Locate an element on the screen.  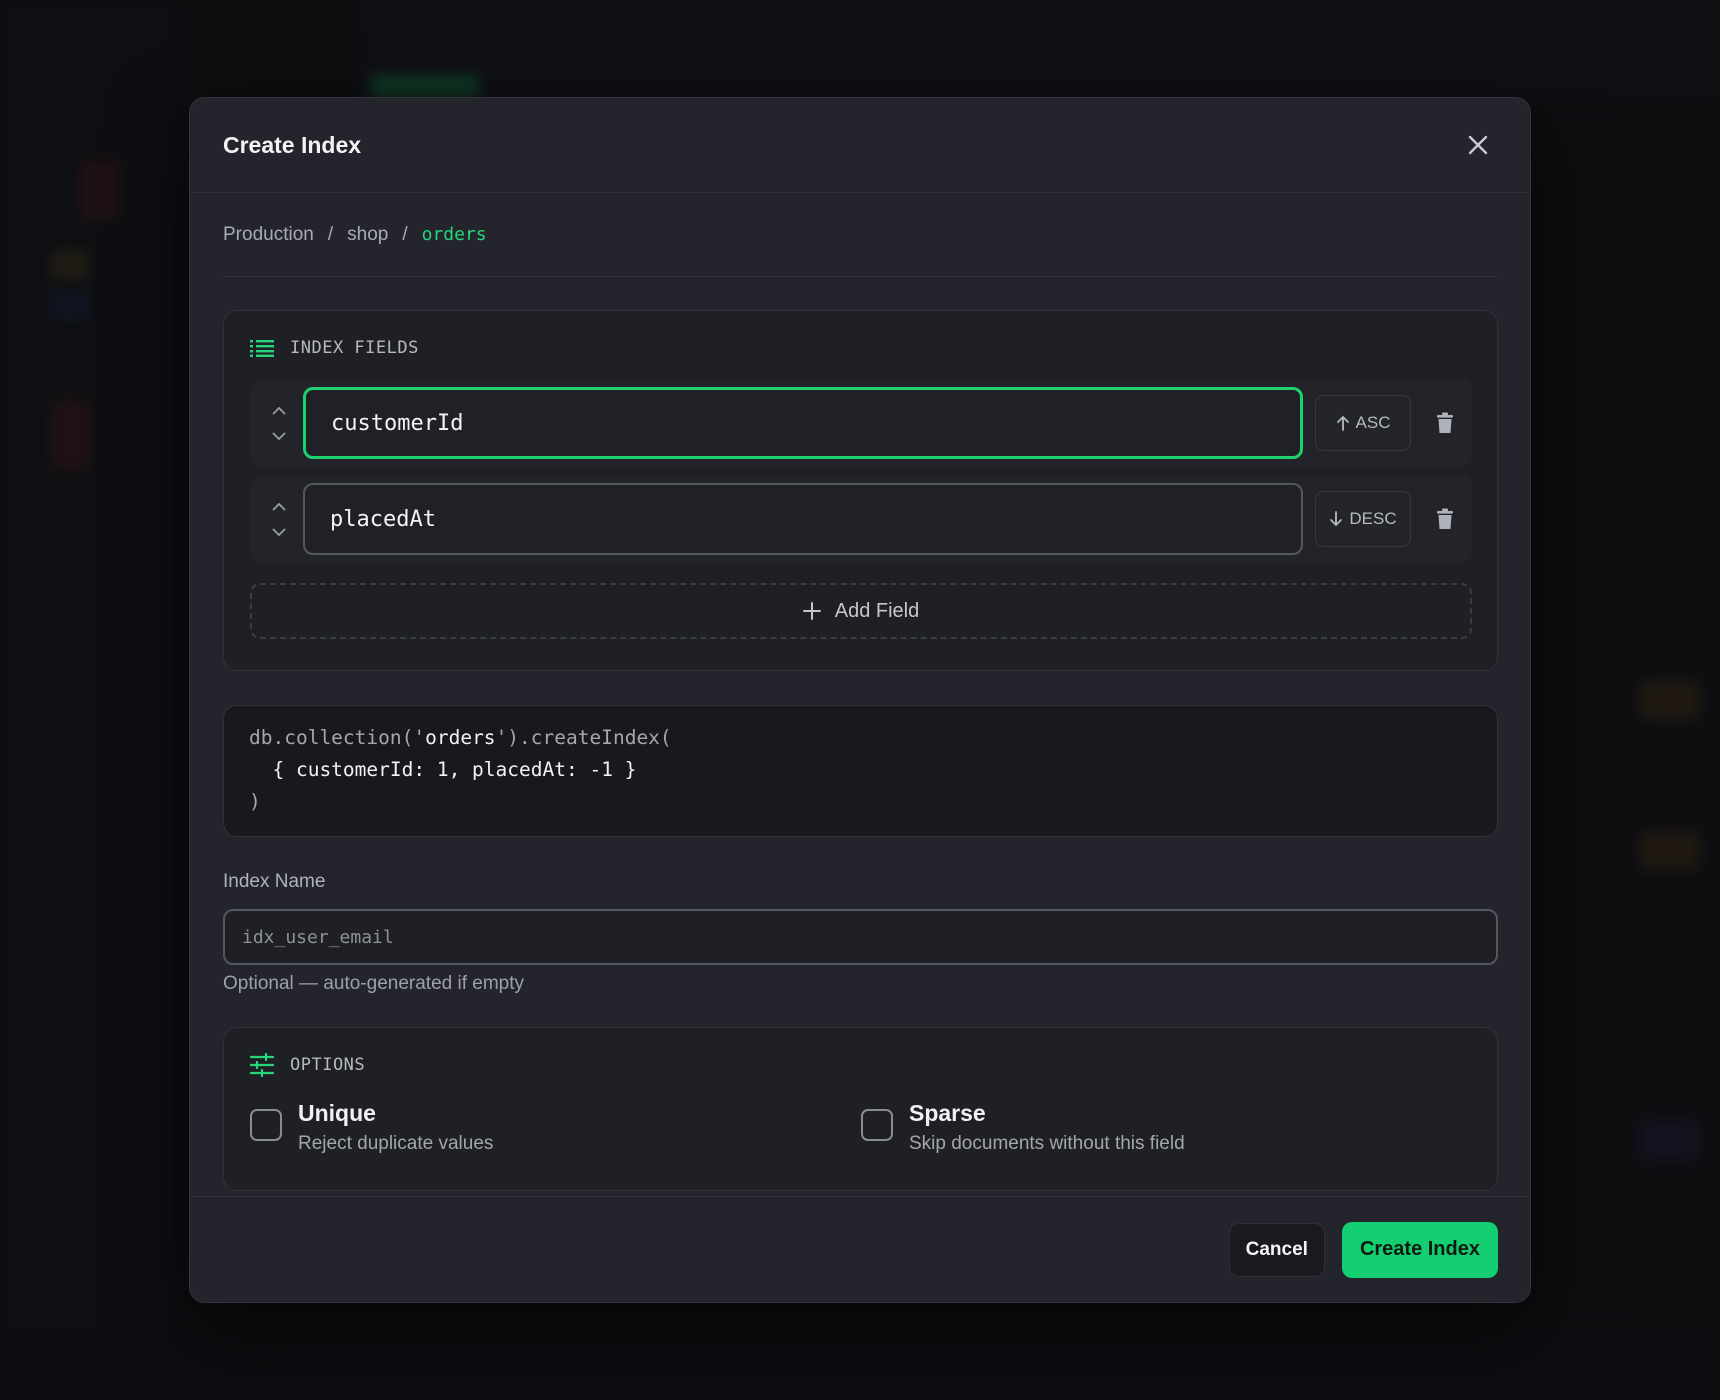
close-icon is located at coordinates (1478, 145).